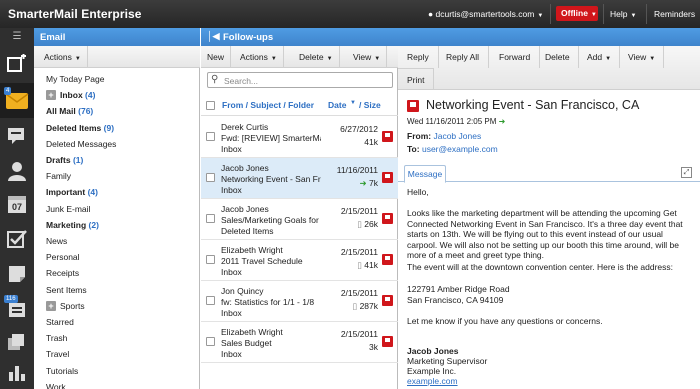 The width and height of the screenshot is (700, 389). What do you see at coordinates (92, 192) in the screenshot?
I see `folder-count: (4)` at bounding box center [92, 192].